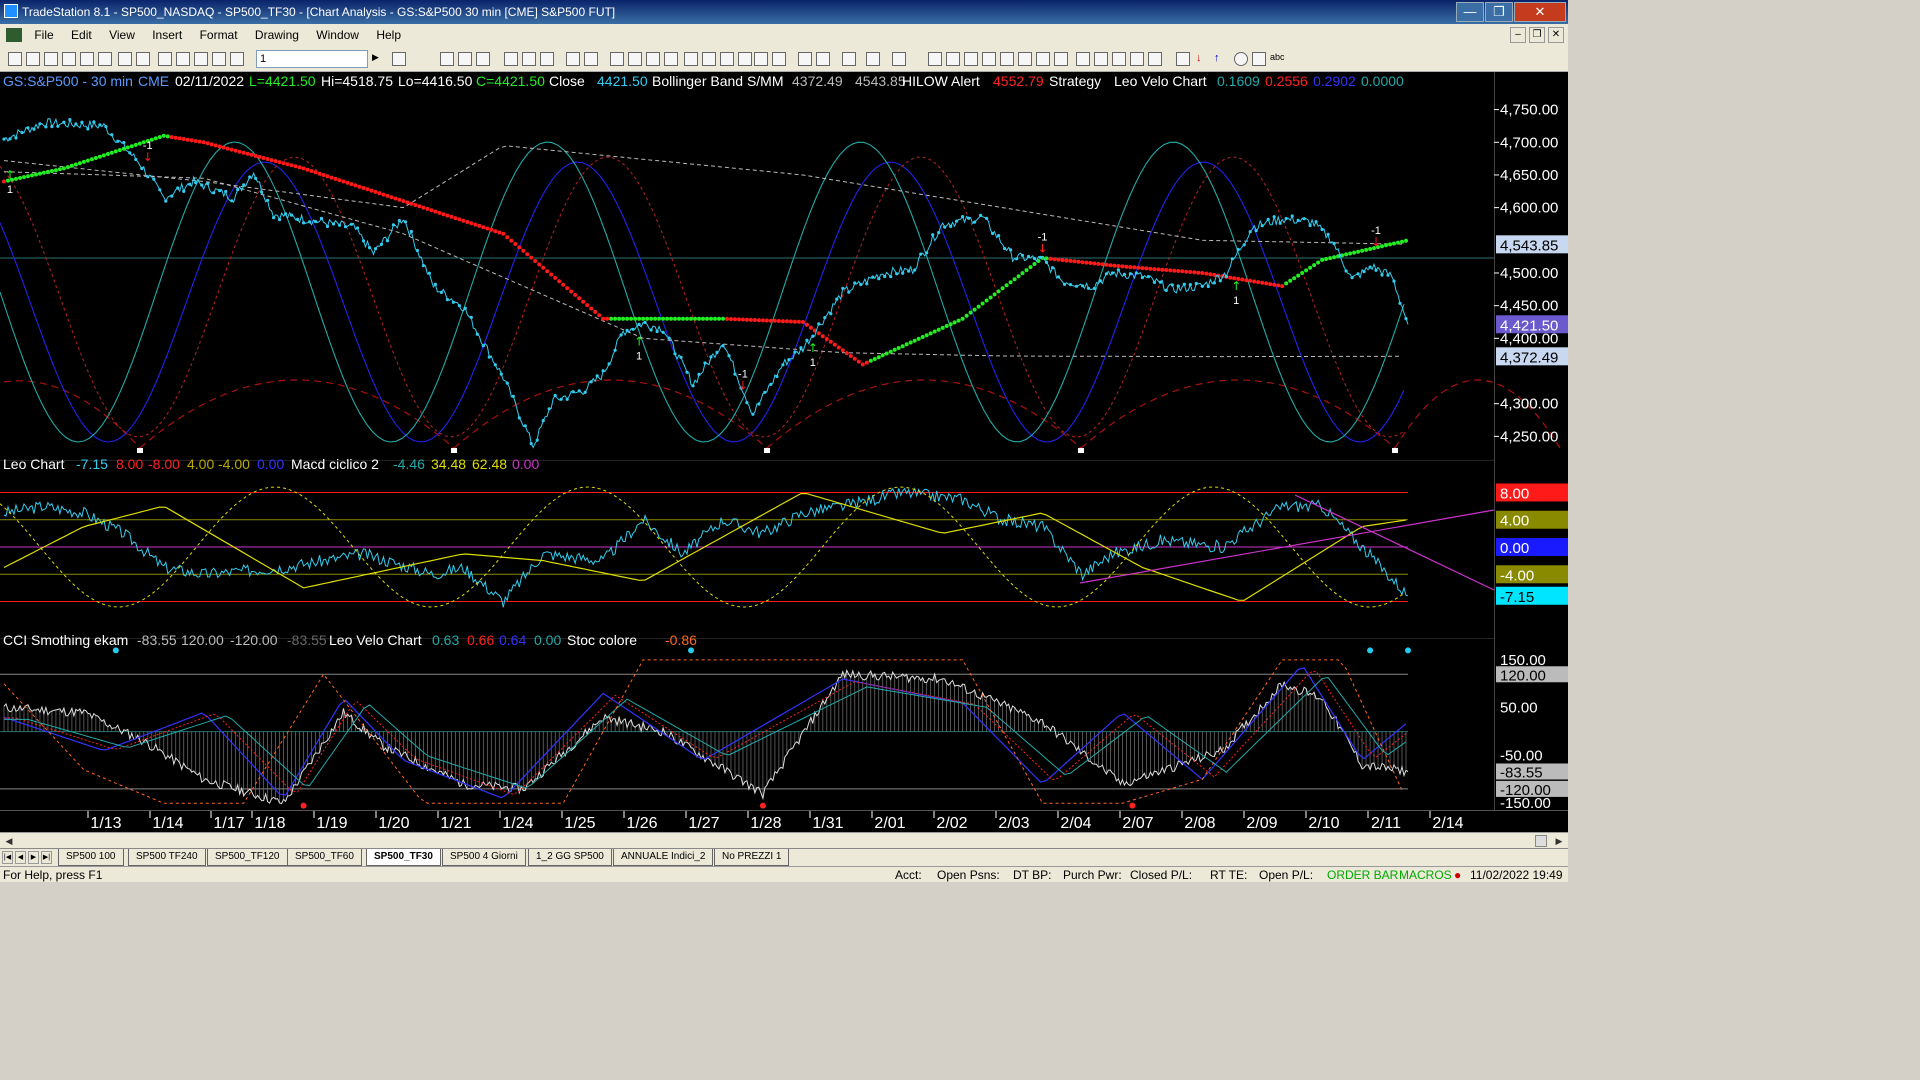  I want to click on print-preview-icon, so click(125, 59).